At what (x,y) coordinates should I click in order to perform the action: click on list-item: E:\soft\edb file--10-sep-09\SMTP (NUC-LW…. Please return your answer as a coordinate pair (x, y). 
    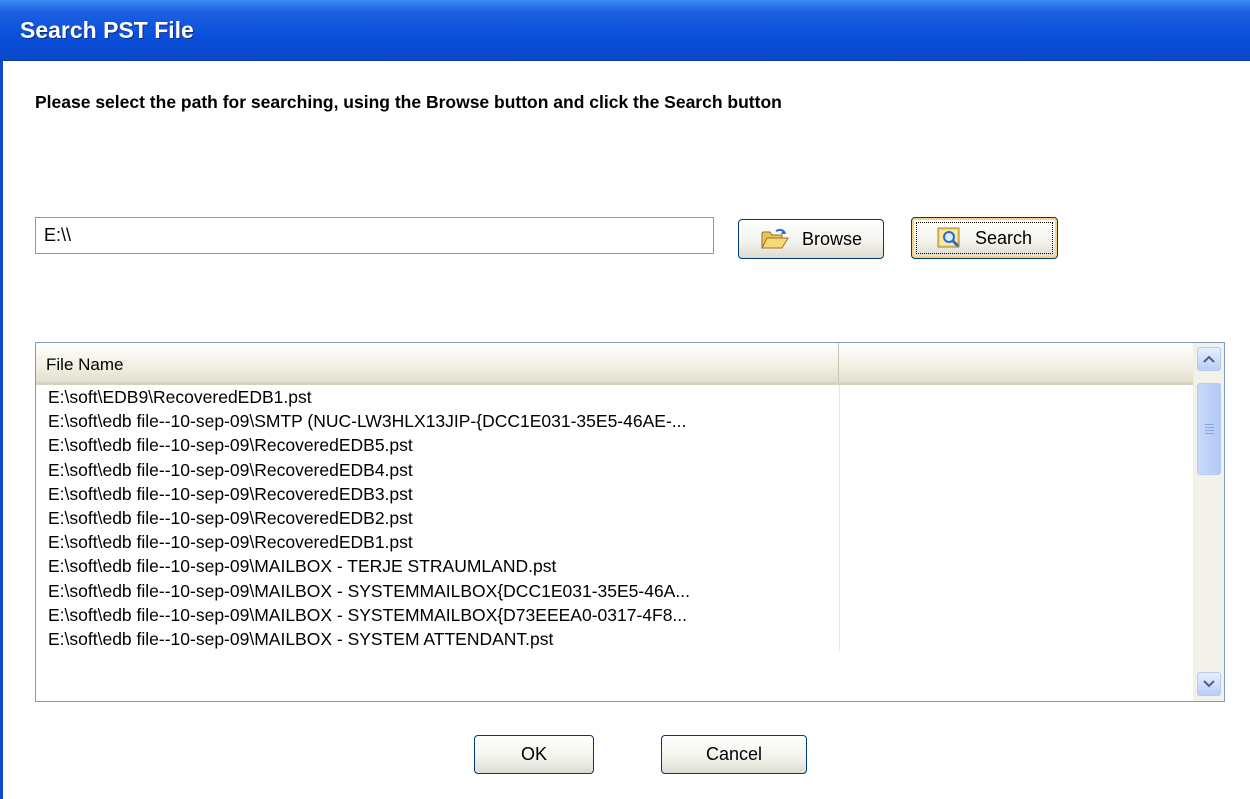
    Looking at the image, I should click on (614, 421).